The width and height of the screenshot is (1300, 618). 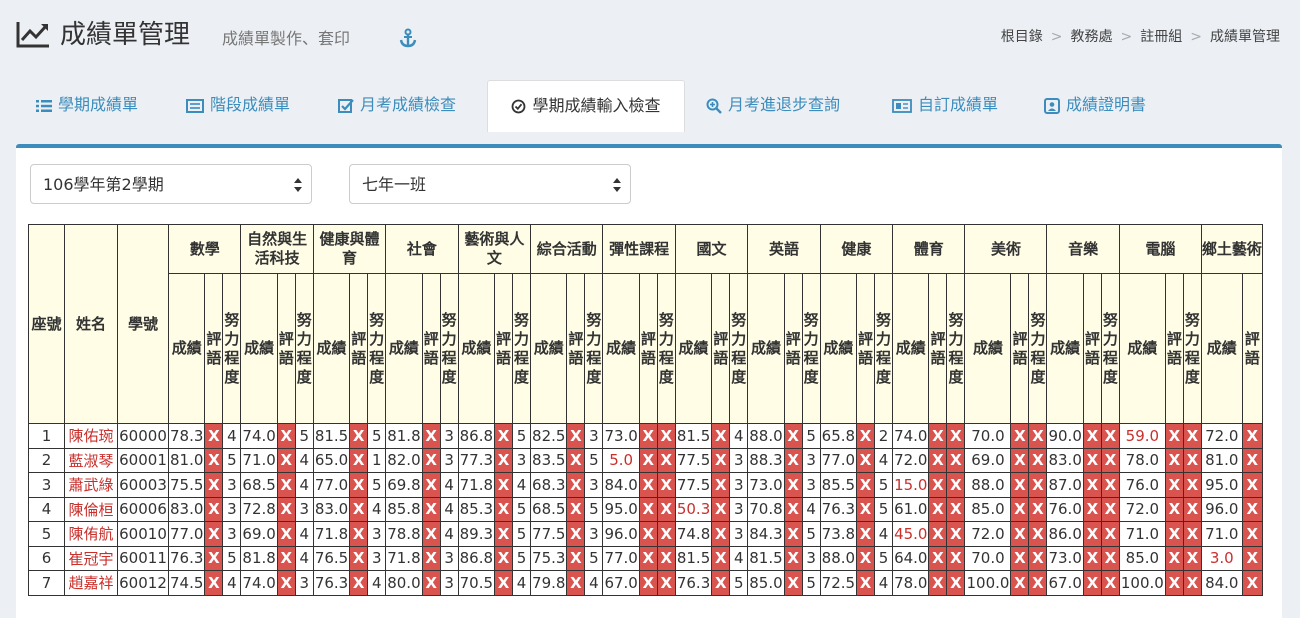 I want to click on tab-semester-report: 學期成績單, so click(x=87, y=105).